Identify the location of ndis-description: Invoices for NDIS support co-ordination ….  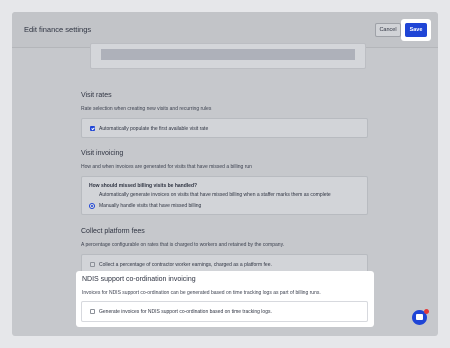
(201, 293).